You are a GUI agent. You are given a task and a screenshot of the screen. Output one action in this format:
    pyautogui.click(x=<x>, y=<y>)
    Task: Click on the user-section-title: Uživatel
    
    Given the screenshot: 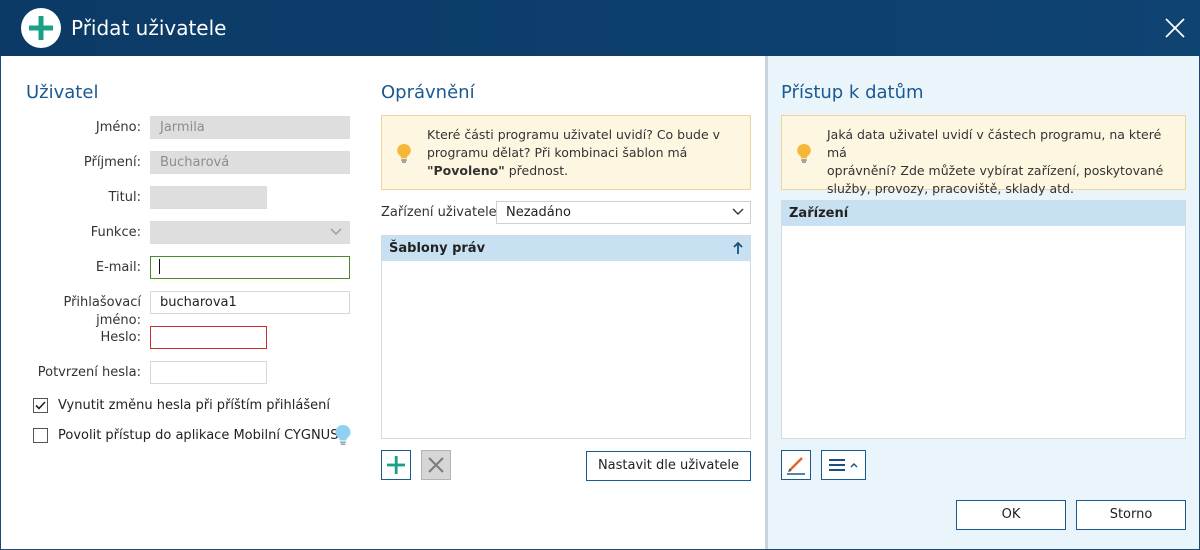 What is the action you would take?
    pyautogui.click(x=62, y=92)
    